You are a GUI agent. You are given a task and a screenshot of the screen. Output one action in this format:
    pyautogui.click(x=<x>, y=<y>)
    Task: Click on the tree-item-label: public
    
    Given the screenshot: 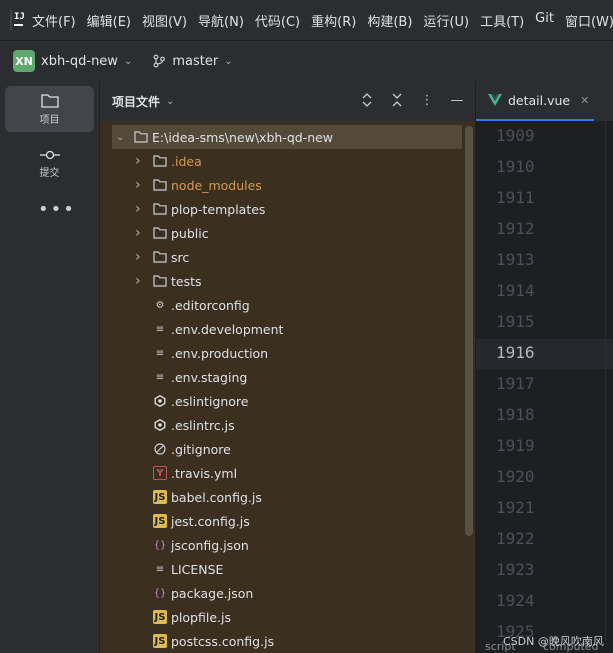 What is the action you would take?
    pyautogui.click(x=190, y=233)
    